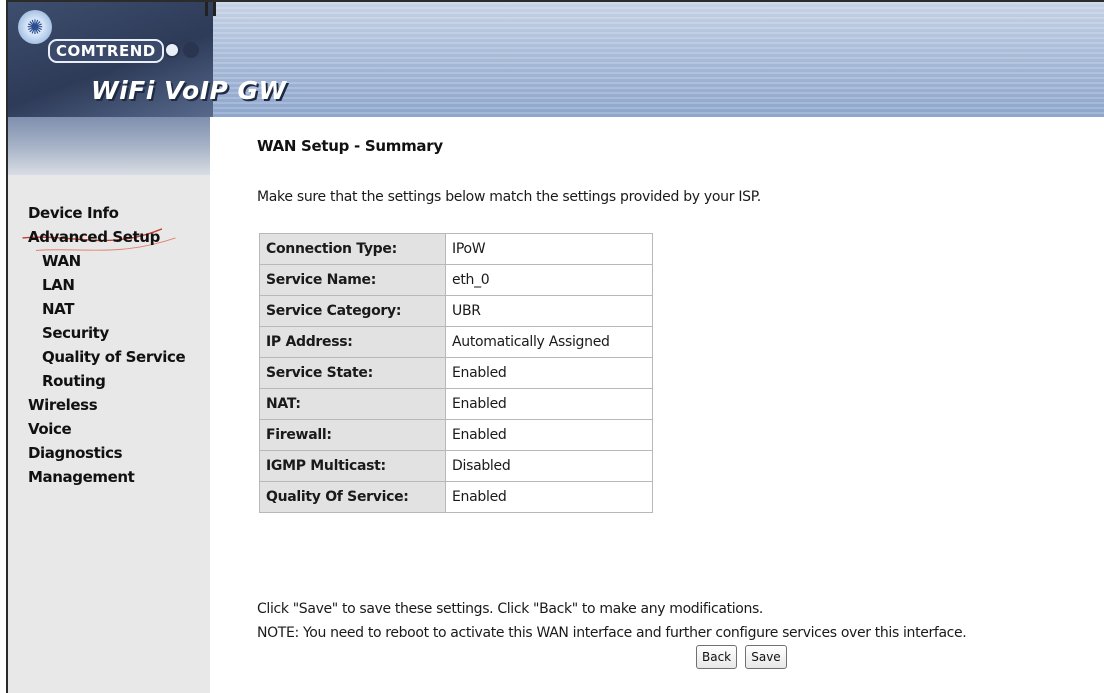 The height and width of the screenshot is (693, 1104). I want to click on sidebar-item-security: Security, so click(109, 333).